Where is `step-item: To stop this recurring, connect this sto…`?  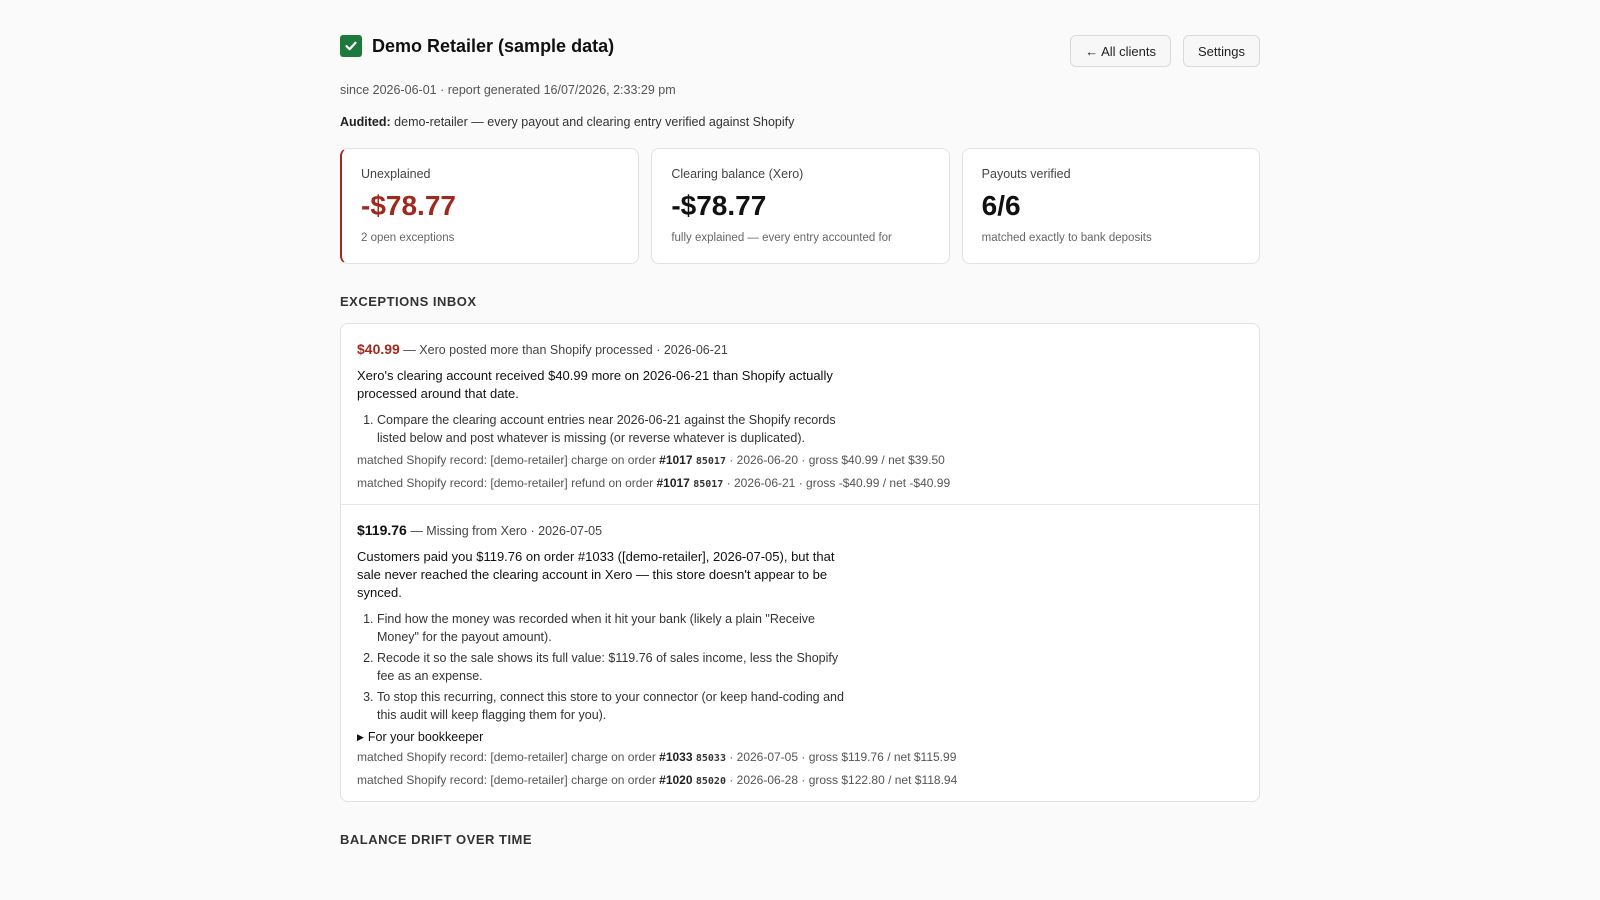 step-item: To stop this recurring, connect this sto… is located at coordinates (612, 706).